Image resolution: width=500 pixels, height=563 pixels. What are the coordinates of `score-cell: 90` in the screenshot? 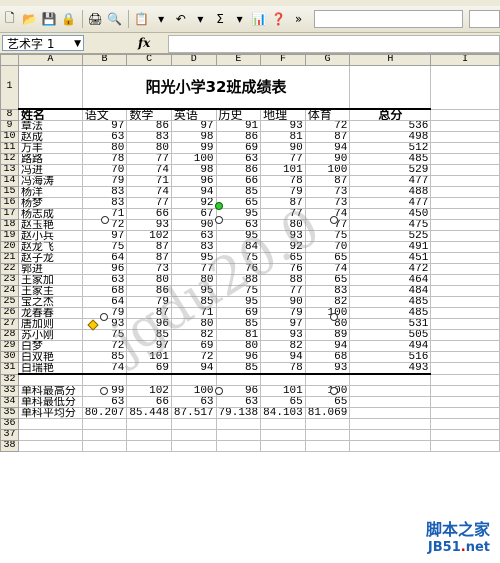 It's located at (283, 302).